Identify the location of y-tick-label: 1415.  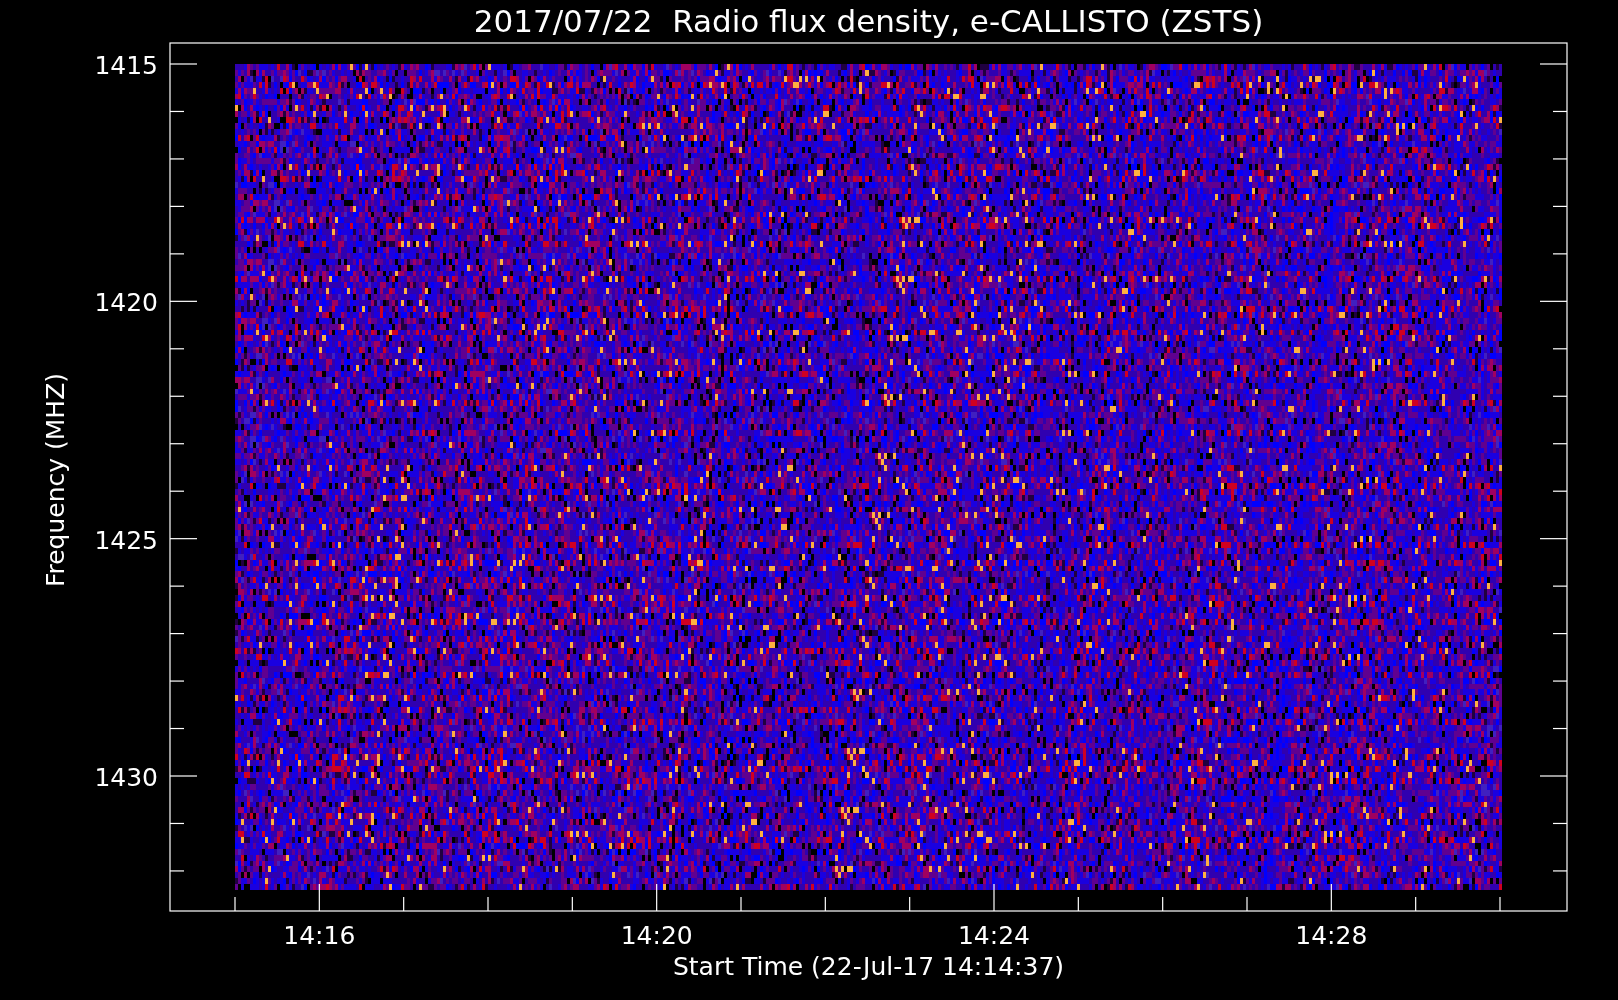
(126, 65).